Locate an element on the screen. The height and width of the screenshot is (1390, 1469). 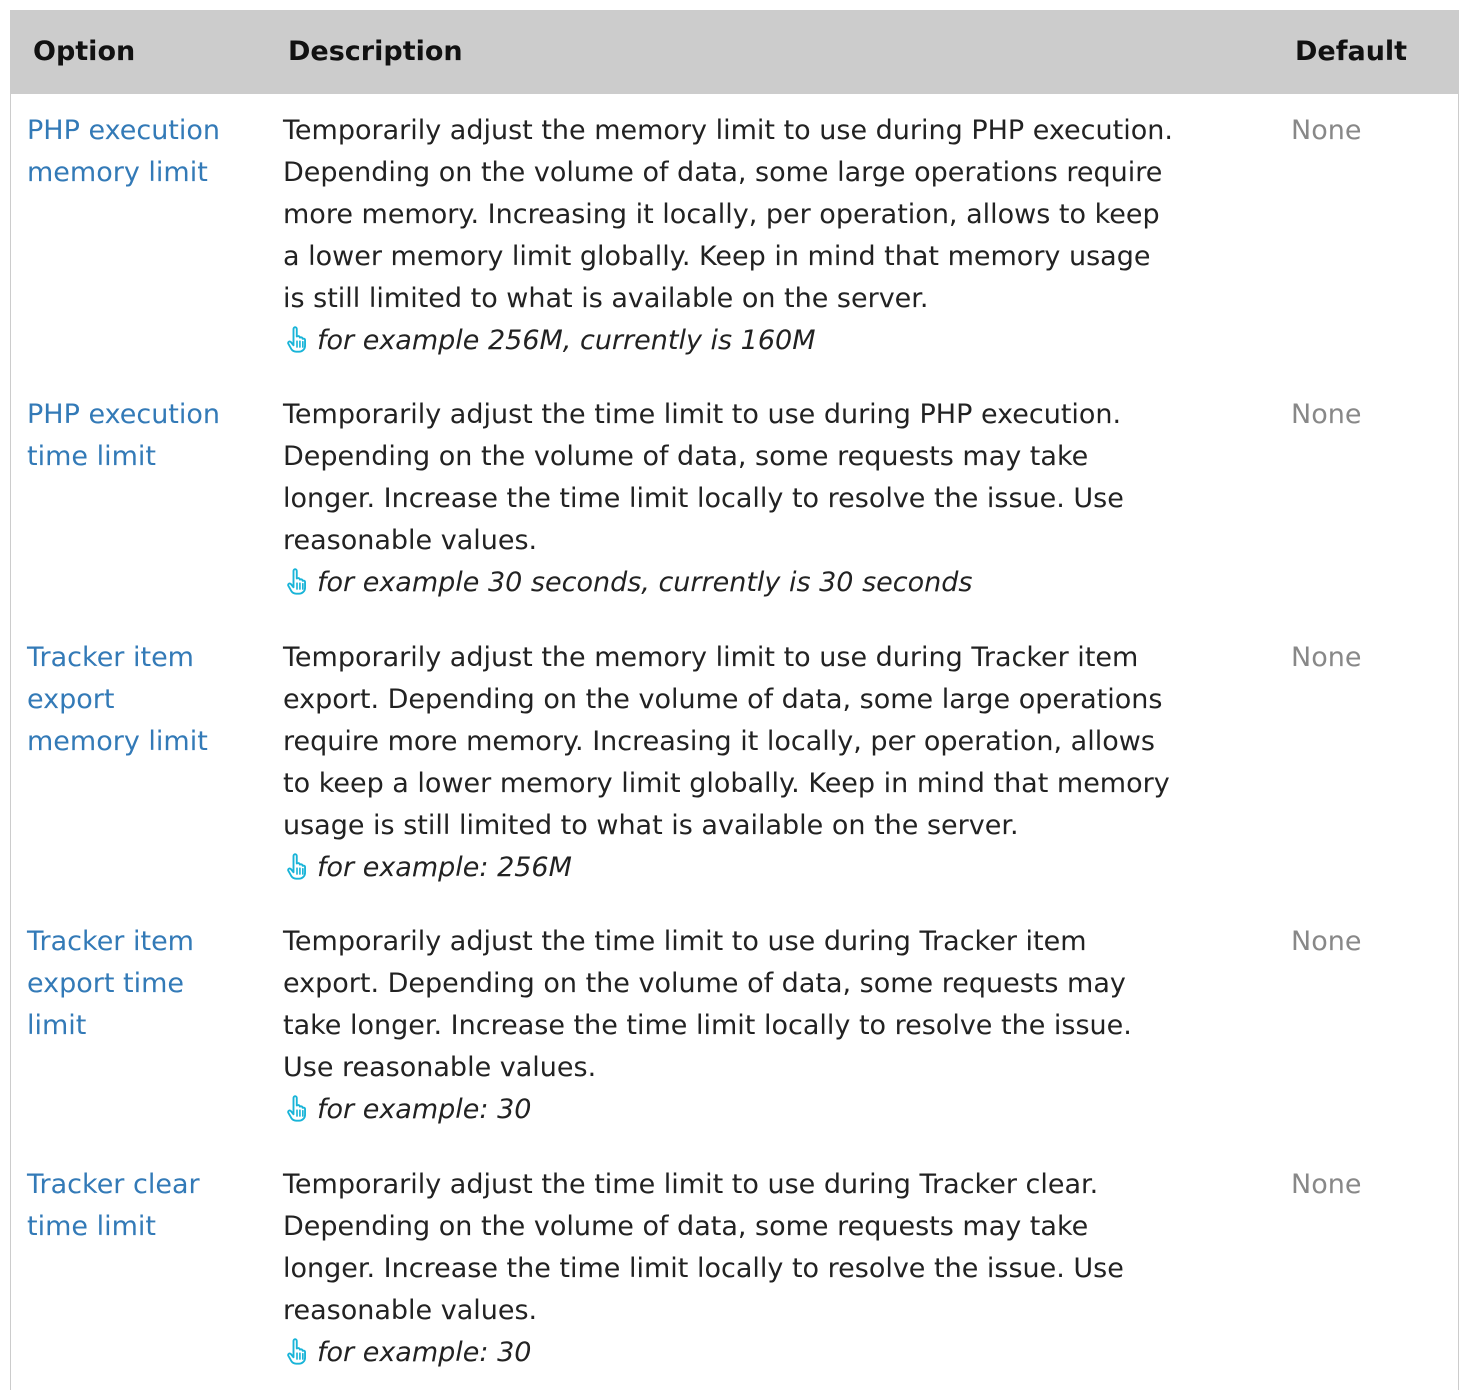
header-option: Option is located at coordinates (84, 51).